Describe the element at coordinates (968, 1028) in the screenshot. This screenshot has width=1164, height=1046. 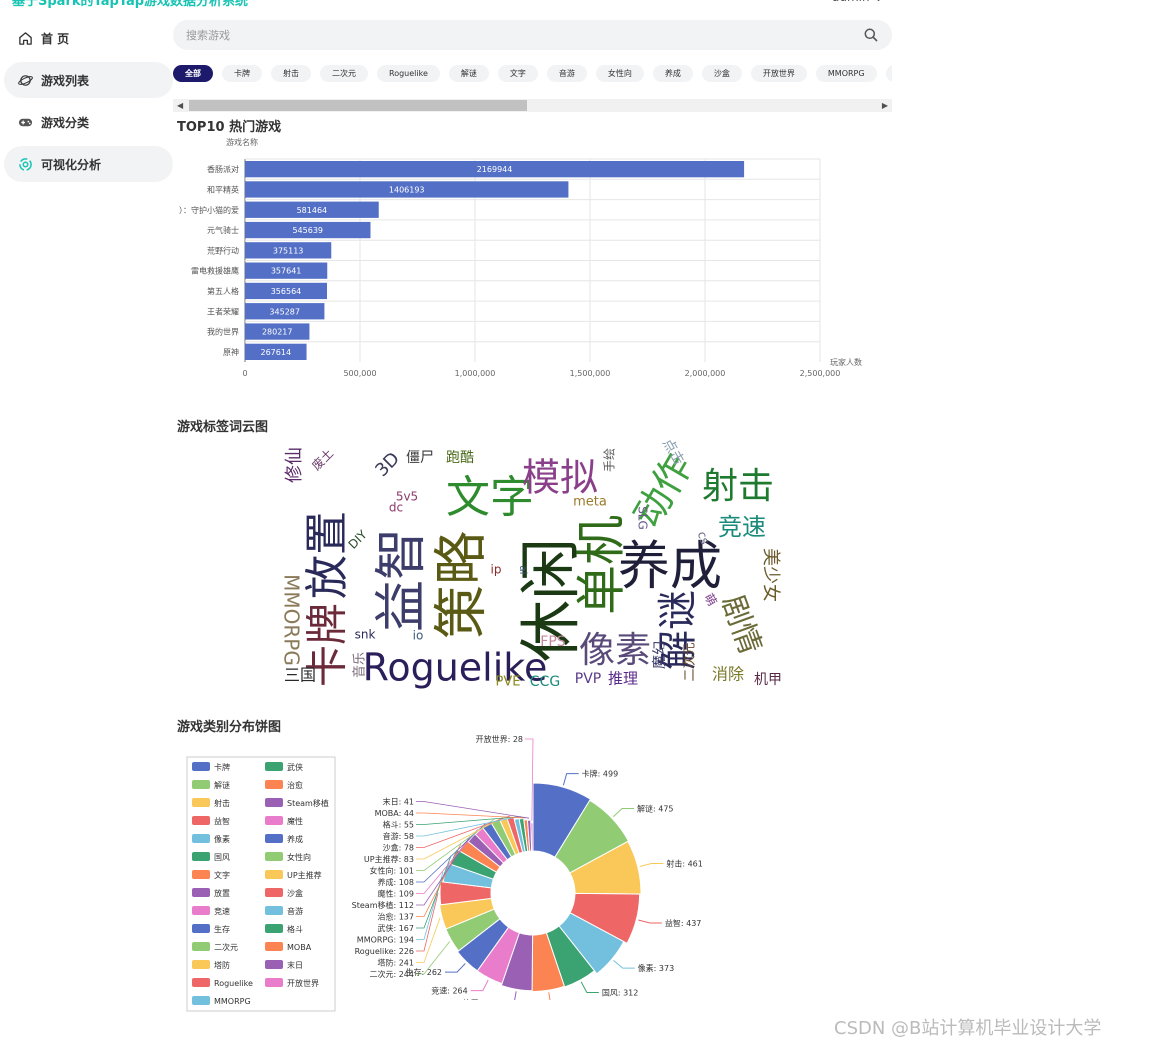
I see `watermark: CSDN @B站计算机毕业设计大学` at that location.